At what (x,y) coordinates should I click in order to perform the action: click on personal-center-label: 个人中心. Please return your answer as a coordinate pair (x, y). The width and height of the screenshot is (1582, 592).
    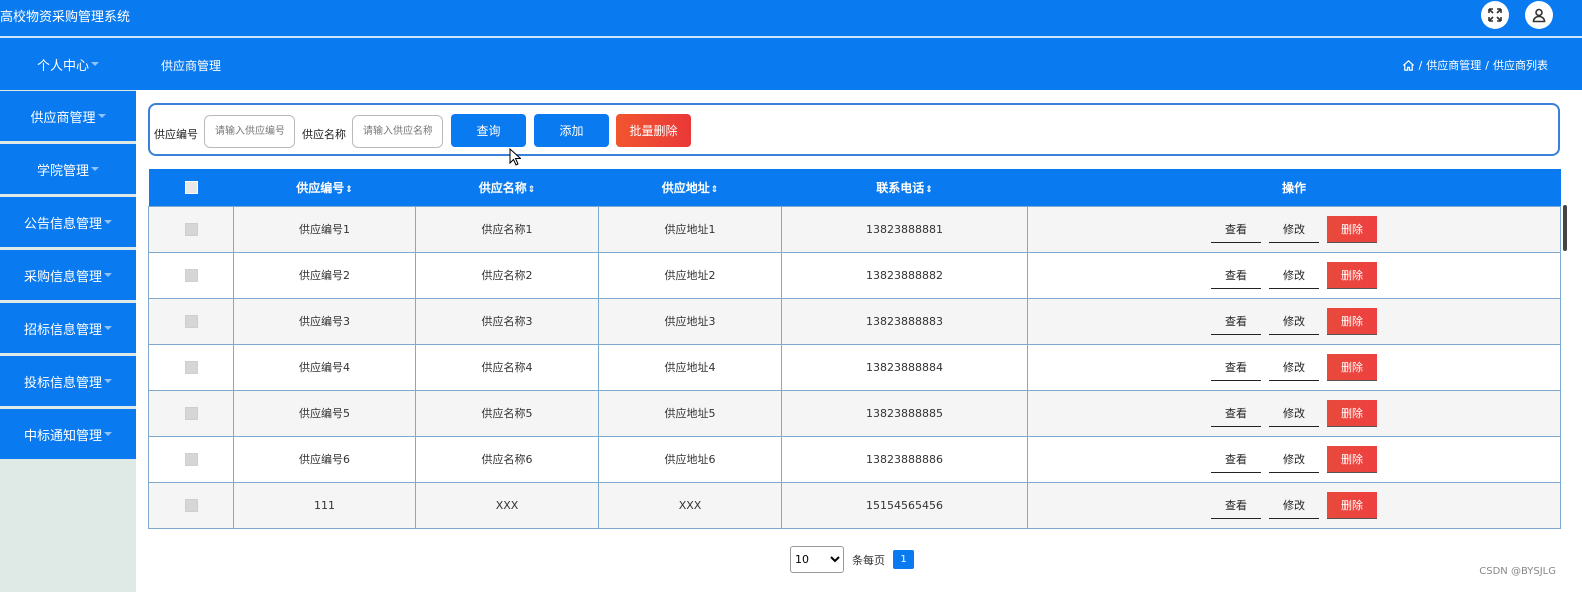
    Looking at the image, I should click on (62, 66).